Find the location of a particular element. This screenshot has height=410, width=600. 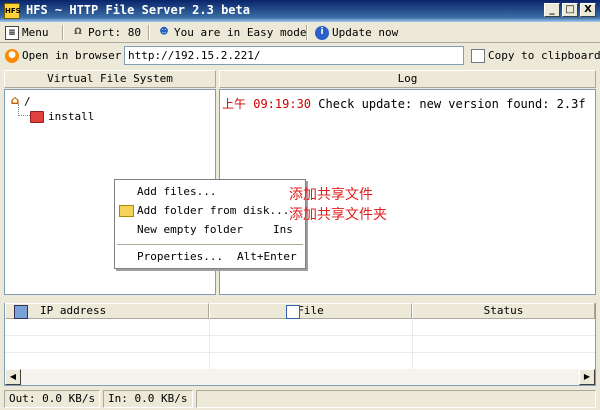

file-icon is located at coordinates (293, 312).